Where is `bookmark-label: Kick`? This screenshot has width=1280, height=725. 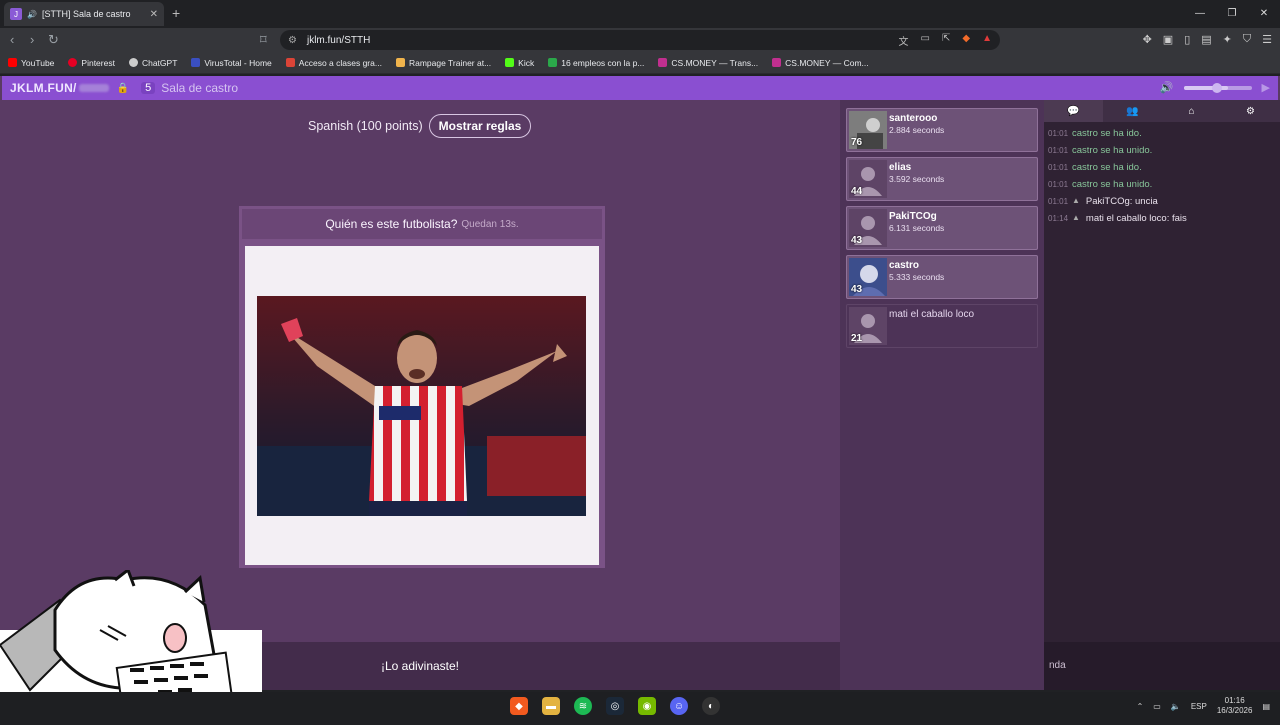 bookmark-label: Kick is located at coordinates (526, 62).